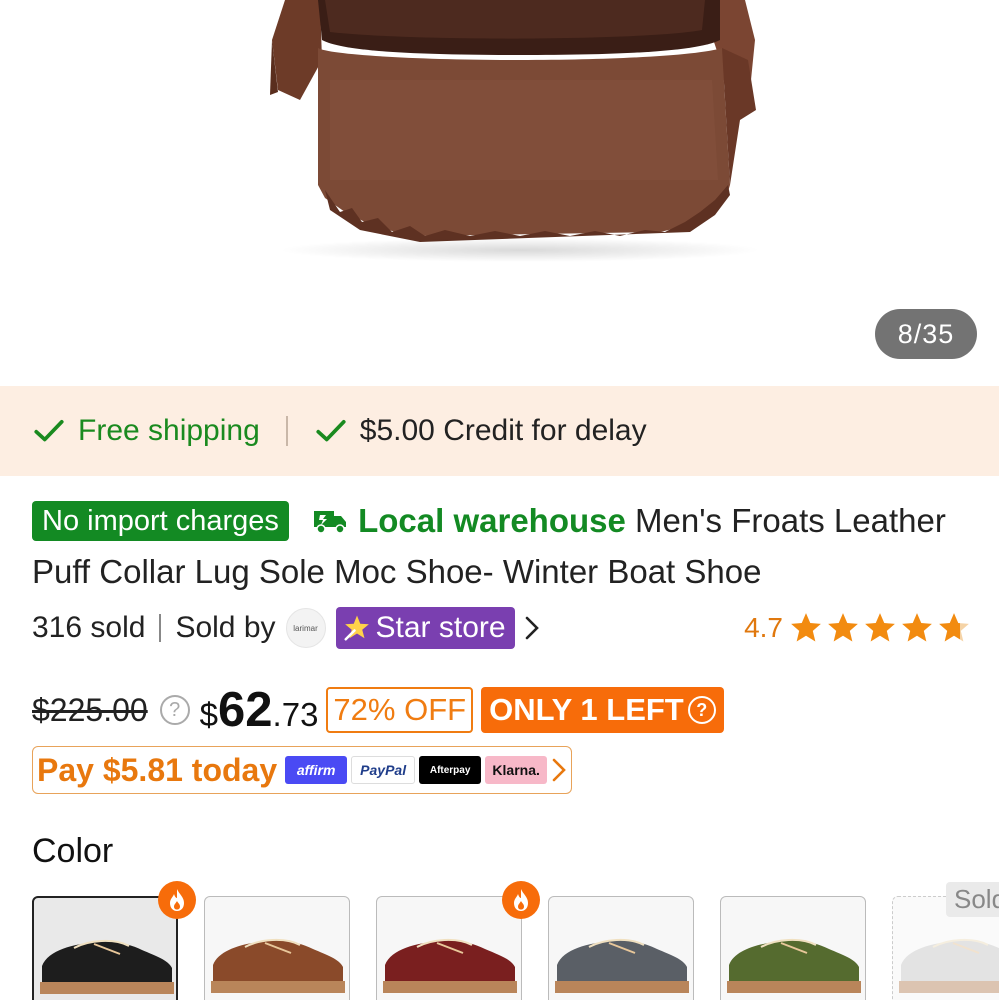 The width and height of the screenshot is (999, 1000). What do you see at coordinates (174, 710) in the screenshot?
I see `price-help-icon: ?` at bounding box center [174, 710].